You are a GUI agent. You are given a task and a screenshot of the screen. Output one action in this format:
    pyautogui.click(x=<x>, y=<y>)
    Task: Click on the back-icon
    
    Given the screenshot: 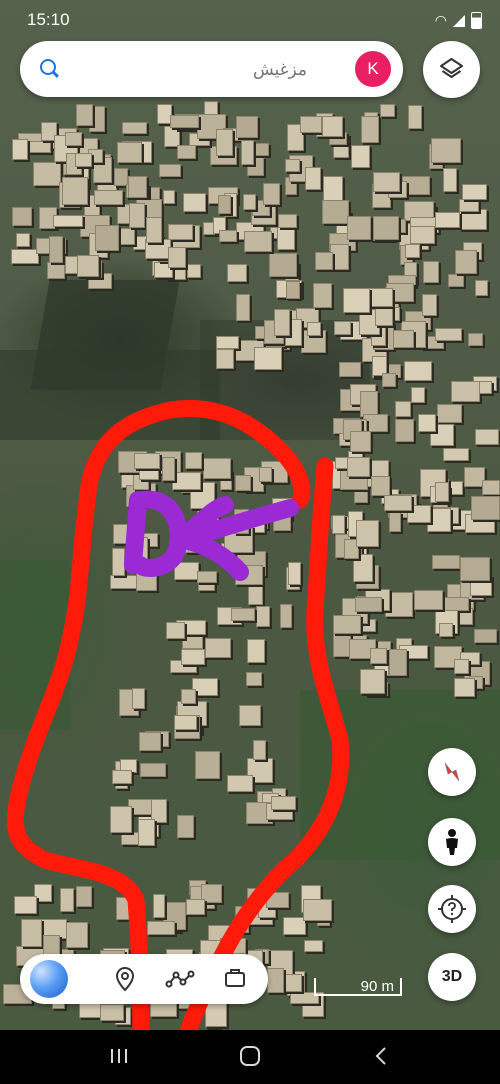 What is the action you would take?
    pyautogui.click(x=381, y=1056)
    